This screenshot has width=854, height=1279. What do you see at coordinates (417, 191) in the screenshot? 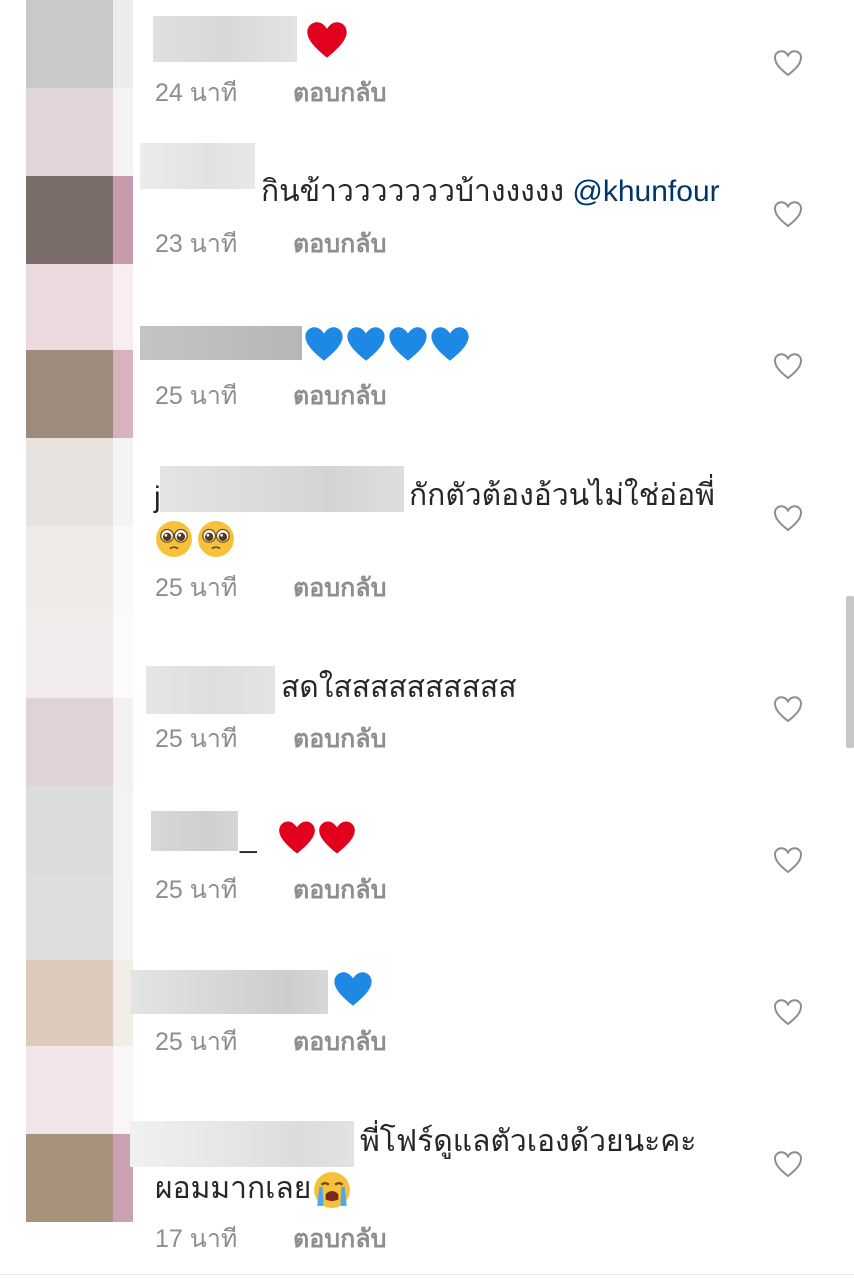
I see `comment-body: กินข้าวววววววบ้างงงงง` at bounding box center [417, 191].